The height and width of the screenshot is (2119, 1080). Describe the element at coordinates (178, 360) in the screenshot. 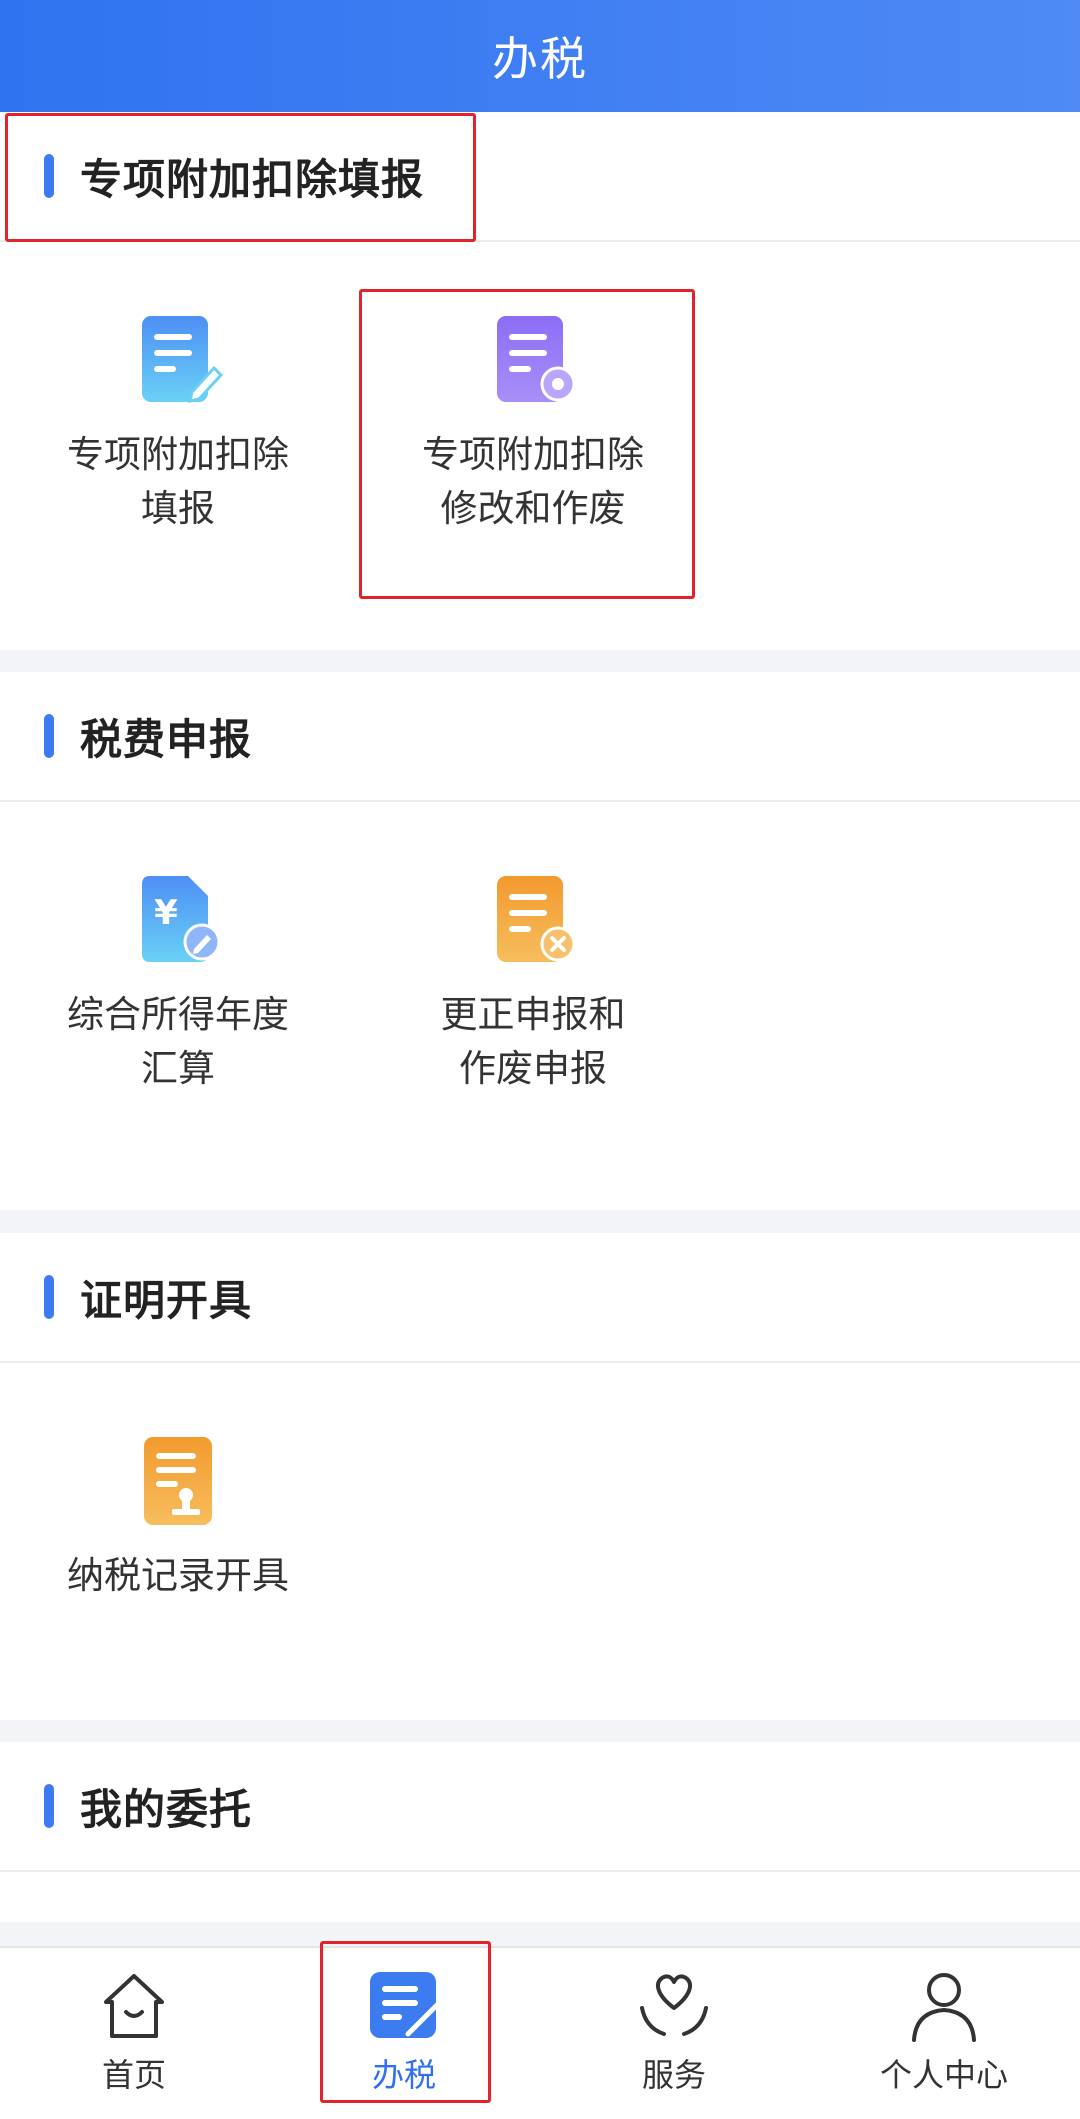

I see `edit-document-icon` at that location.